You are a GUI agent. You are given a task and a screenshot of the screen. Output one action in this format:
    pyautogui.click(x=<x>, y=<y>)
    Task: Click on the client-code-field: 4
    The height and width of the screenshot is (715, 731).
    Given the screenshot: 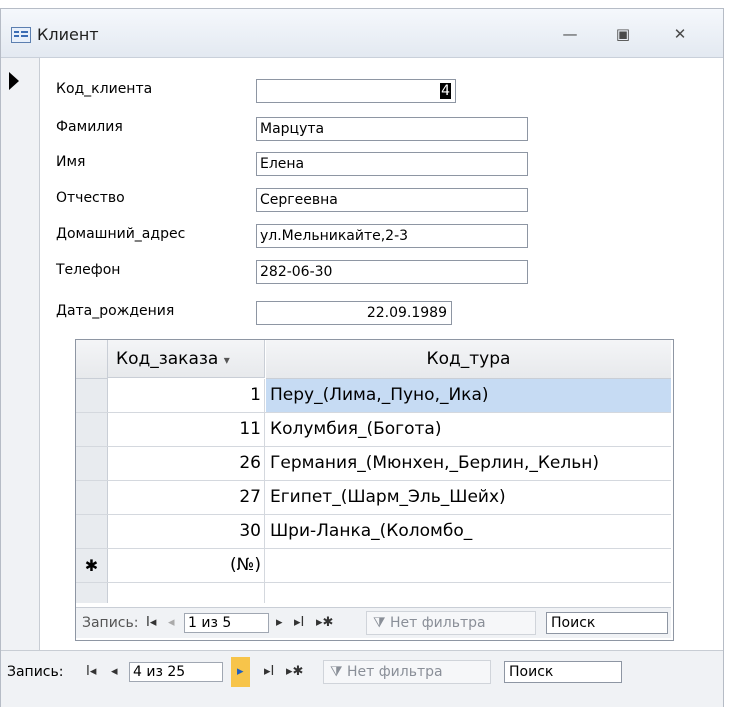 What is the action you would take?
    pyautogui.click(x=356, y=91)
    